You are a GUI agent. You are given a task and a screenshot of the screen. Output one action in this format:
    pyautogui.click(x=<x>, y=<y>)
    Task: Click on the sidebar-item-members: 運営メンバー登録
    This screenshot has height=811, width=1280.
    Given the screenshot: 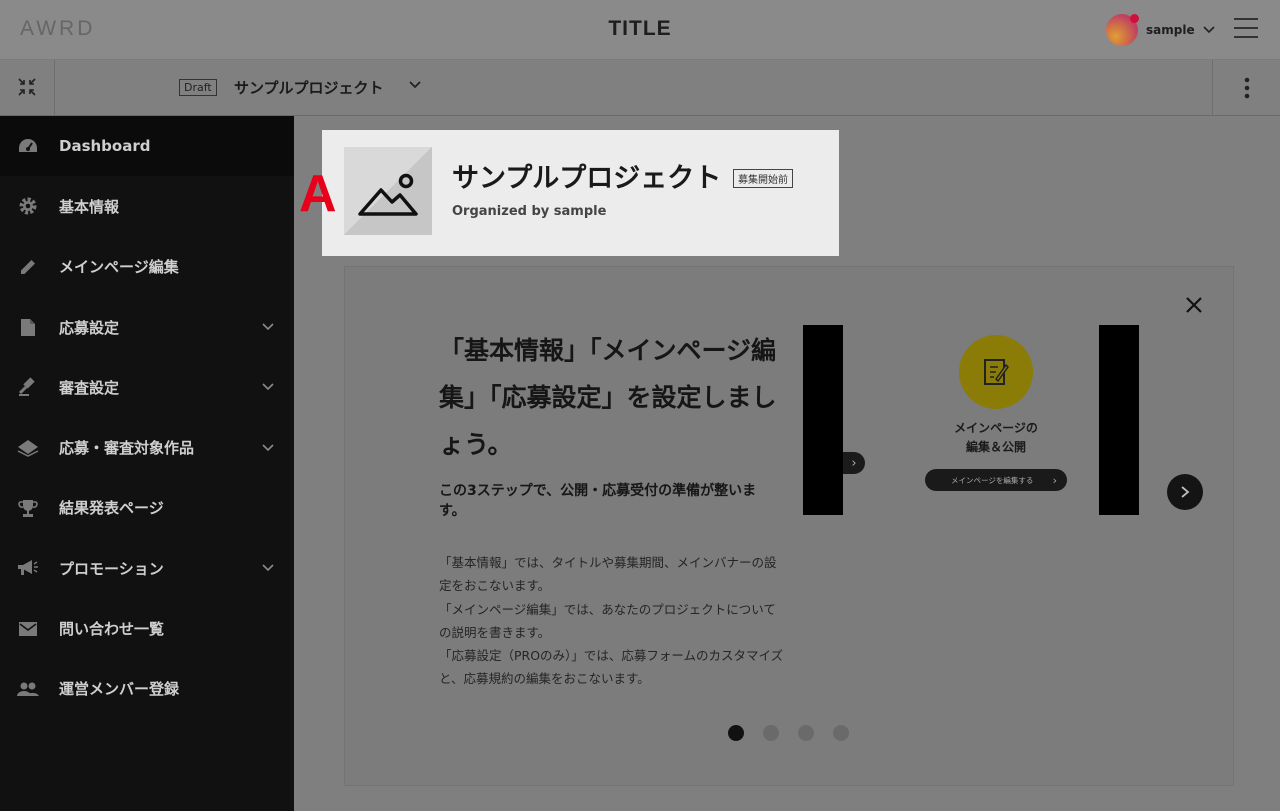 What is the action you would take?
    pyautogui.click(x=147, y=689)
    